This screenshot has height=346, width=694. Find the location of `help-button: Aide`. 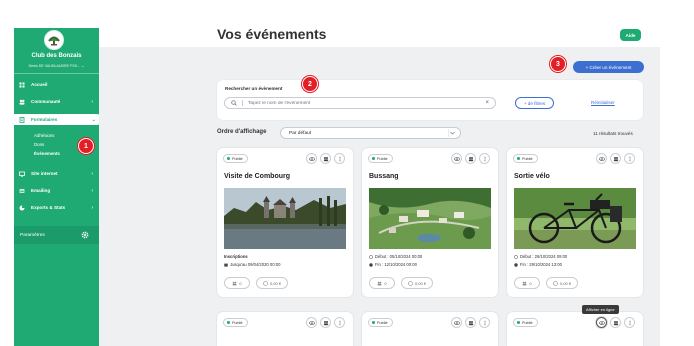

help-button: Aide is located at coordinates (630, 35).